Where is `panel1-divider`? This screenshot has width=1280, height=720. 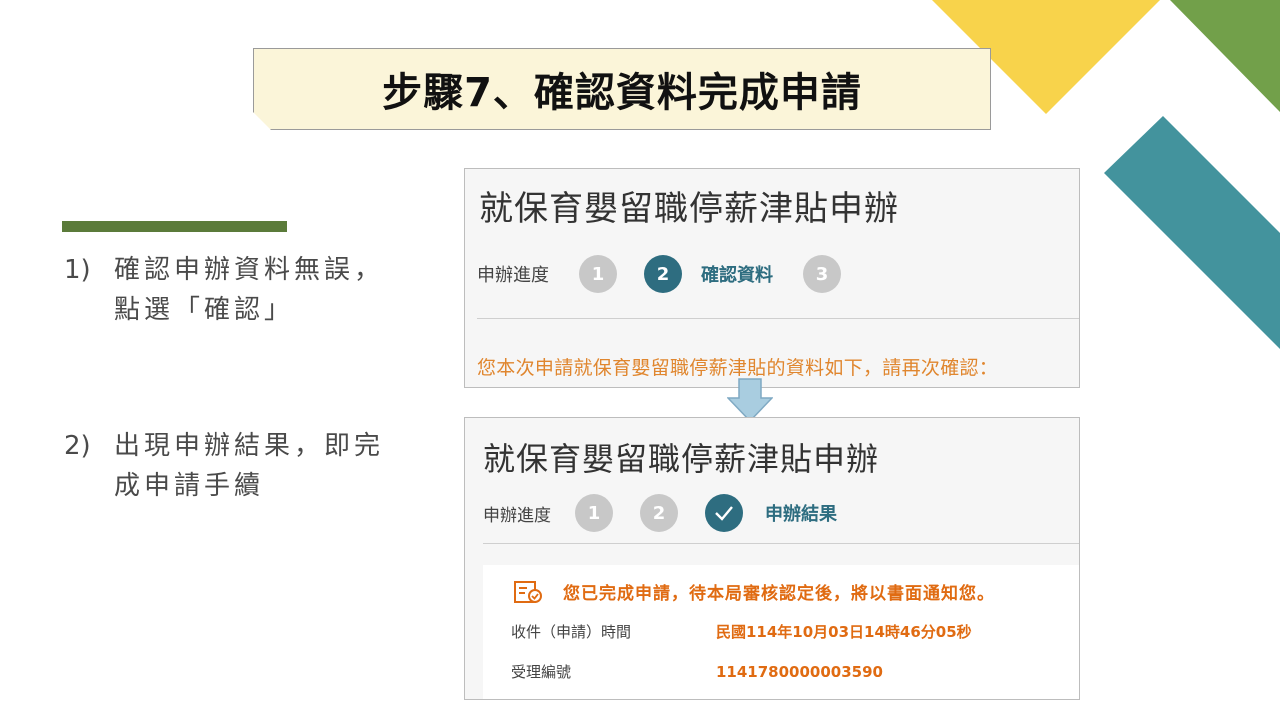 panel1-divider is located at coordinates (778, 318).